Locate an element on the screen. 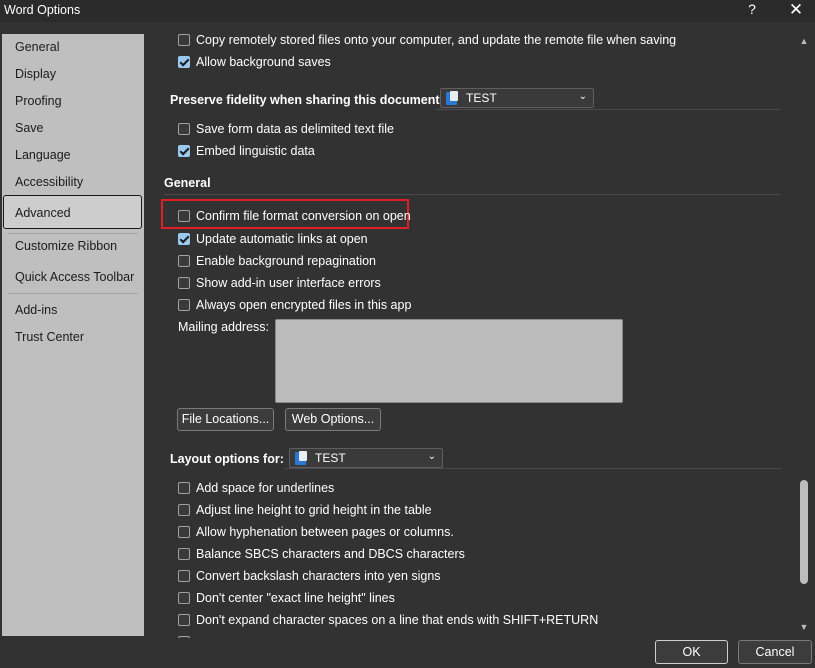 Image resolution: width=815 pixels, height=668 pixels. sidebar-item-add-ins: Add-ins is located at coordinates (36, 310).